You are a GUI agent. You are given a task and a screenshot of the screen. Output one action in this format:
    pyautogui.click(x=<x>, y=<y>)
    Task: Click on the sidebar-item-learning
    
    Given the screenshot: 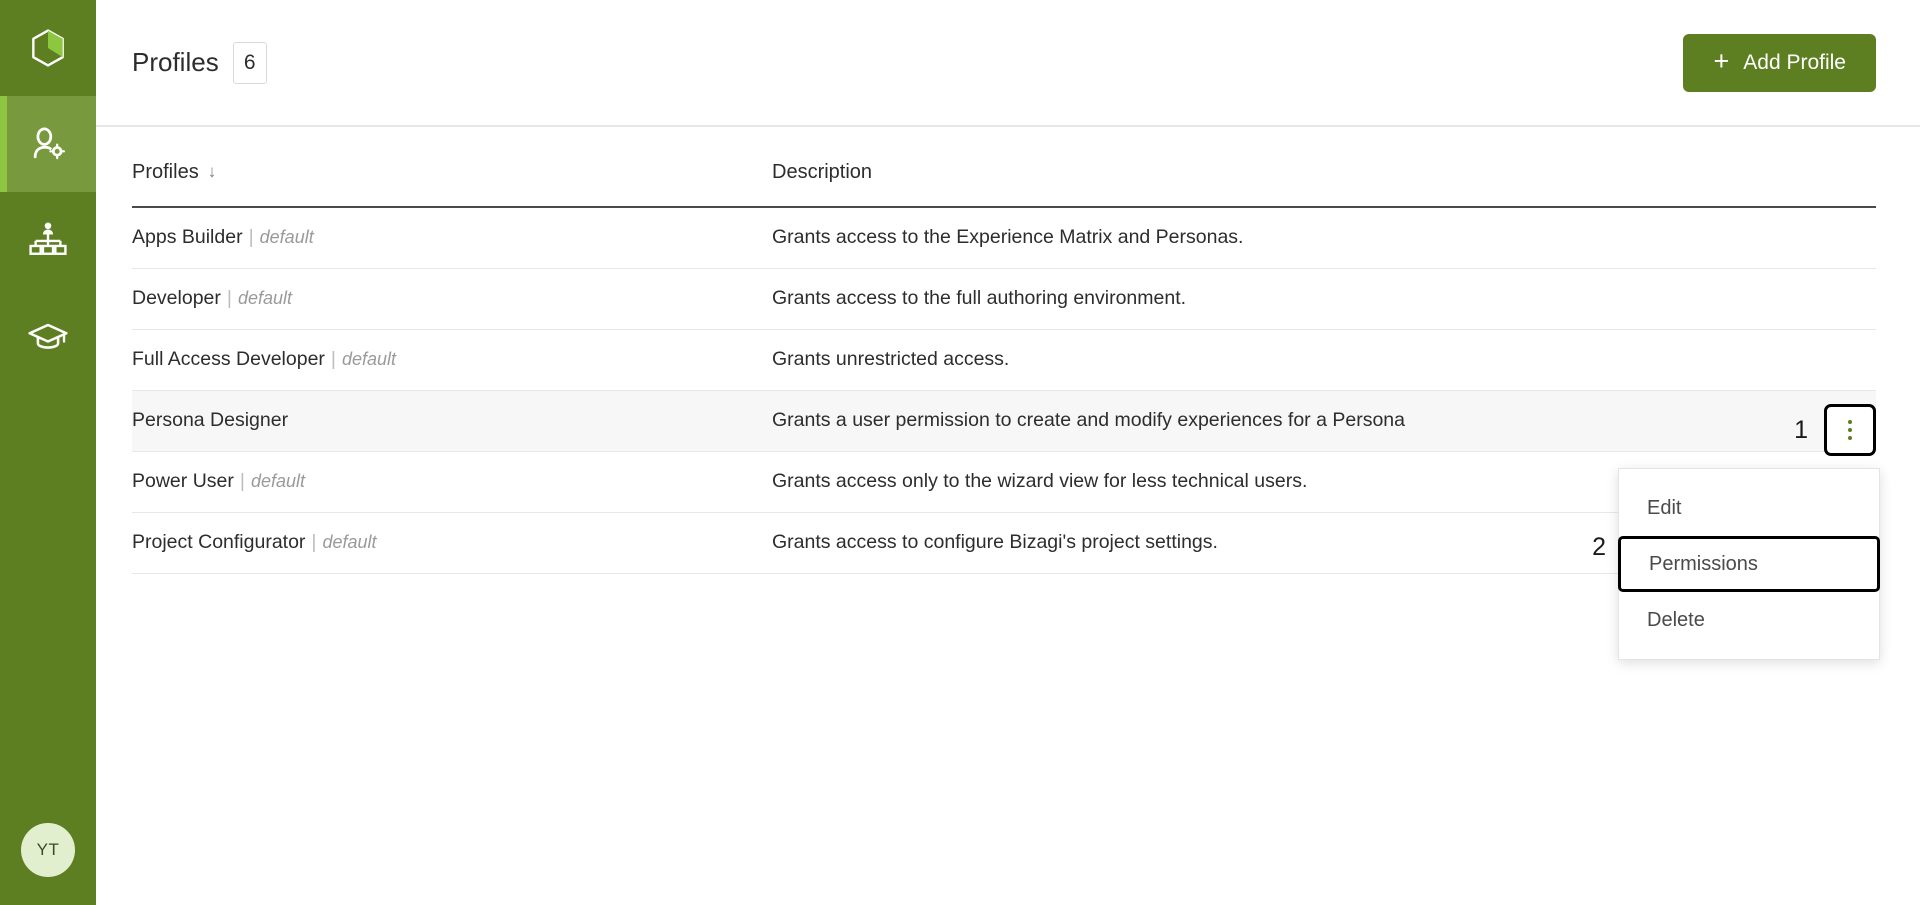 What is the action you would take?
    pyautogui.click(x=48, y=336)
    